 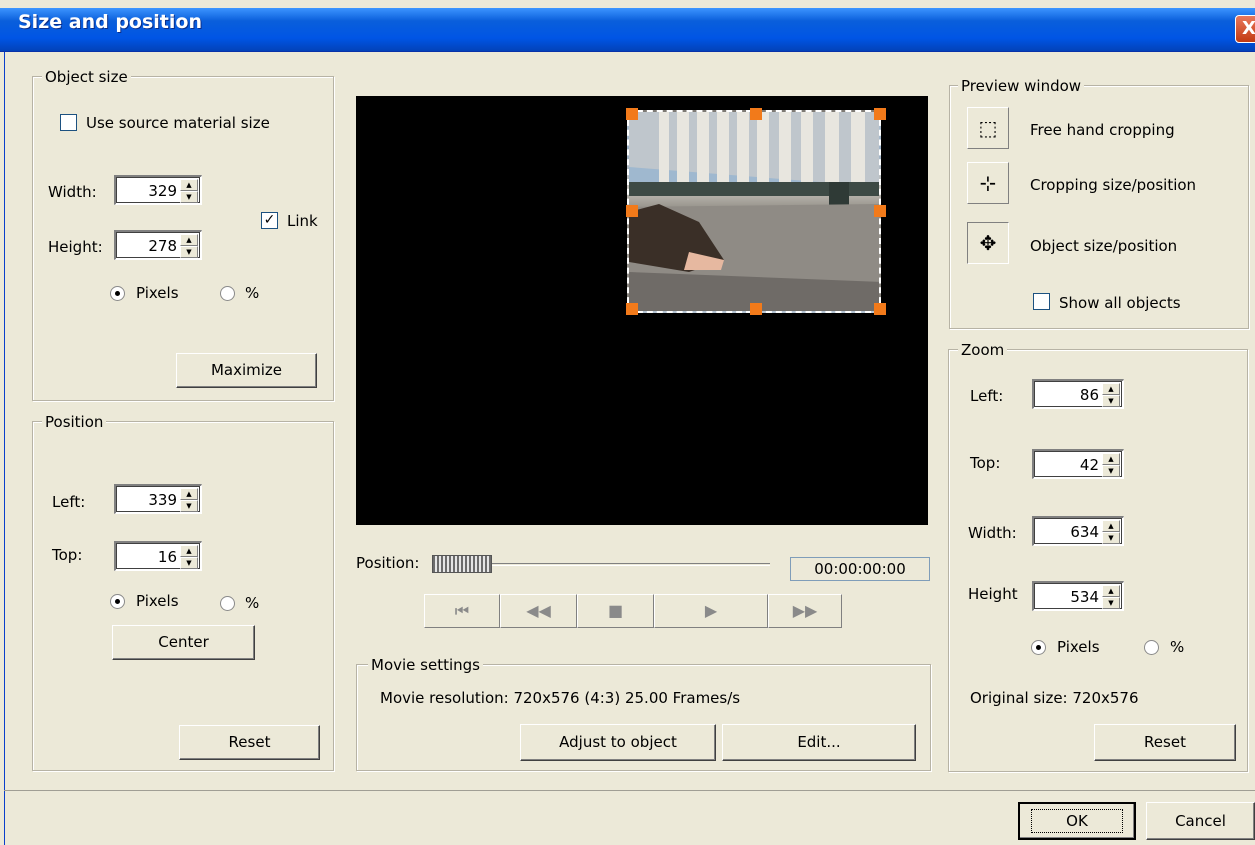 What do you see at coordinates (1038, 647) in the screenshot?
I see `zoom-pixels-radio` at bounding box center [1038, 647].